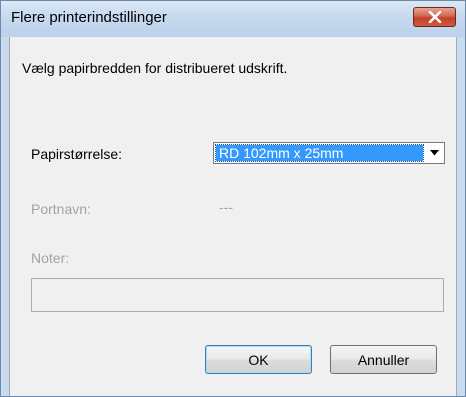 This screenshot has width=466, height=397. I want to click on notes-label: Noter:, so click(50, 258).